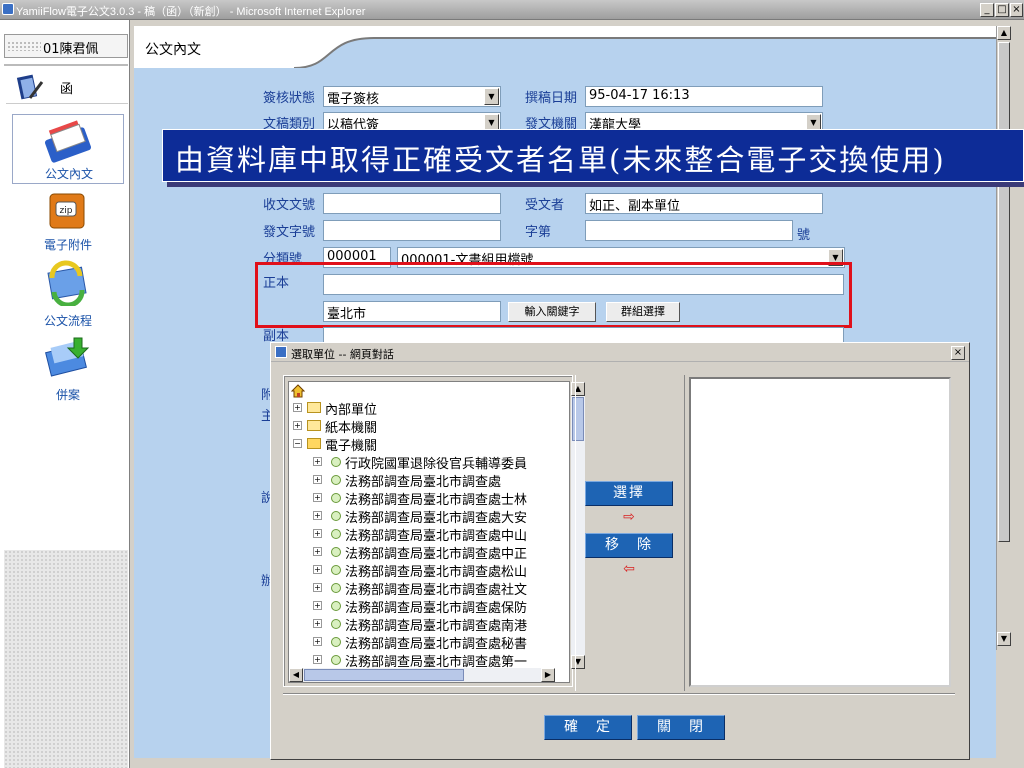  I want to click on sidebar-item-label: 公文內文, so click(68, 174).